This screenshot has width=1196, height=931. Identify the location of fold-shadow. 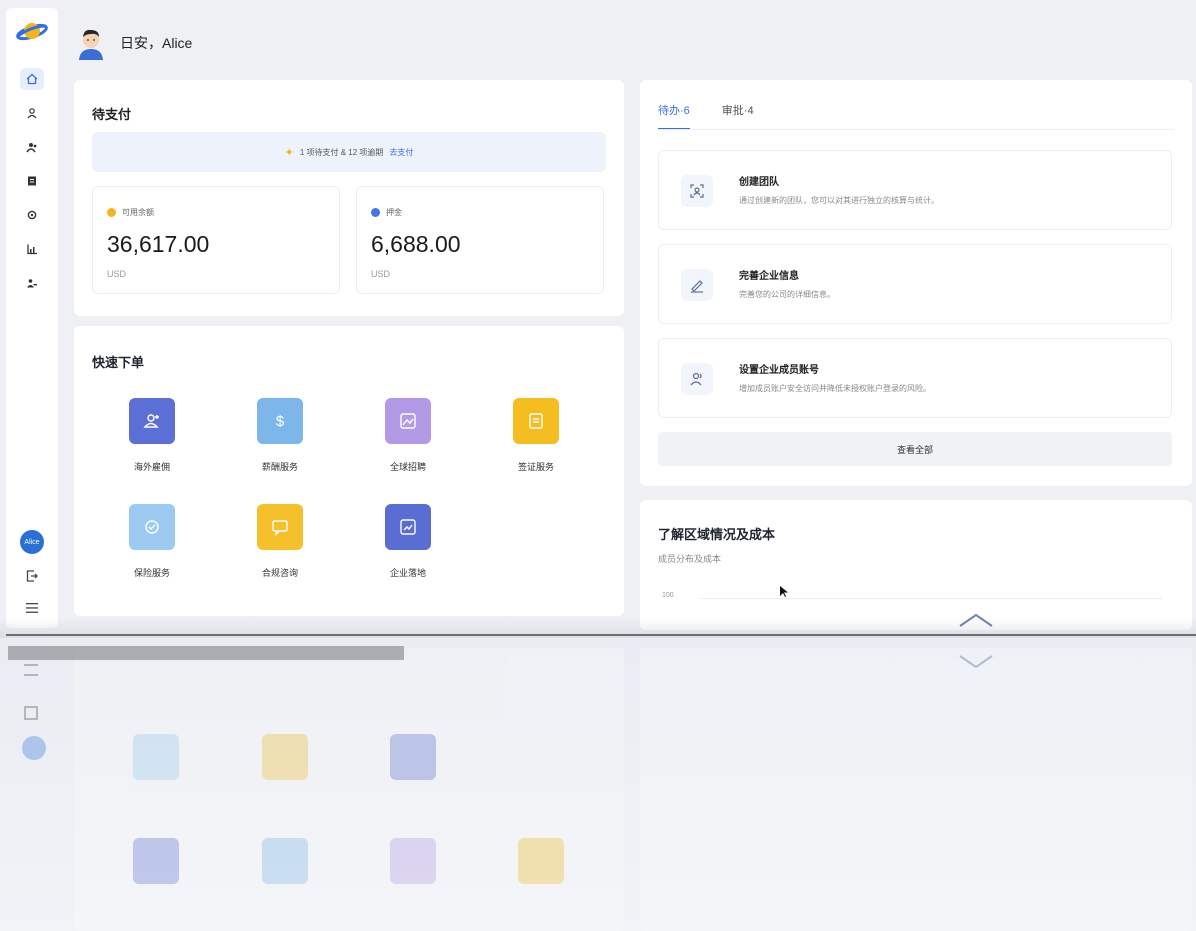
(598, 629).